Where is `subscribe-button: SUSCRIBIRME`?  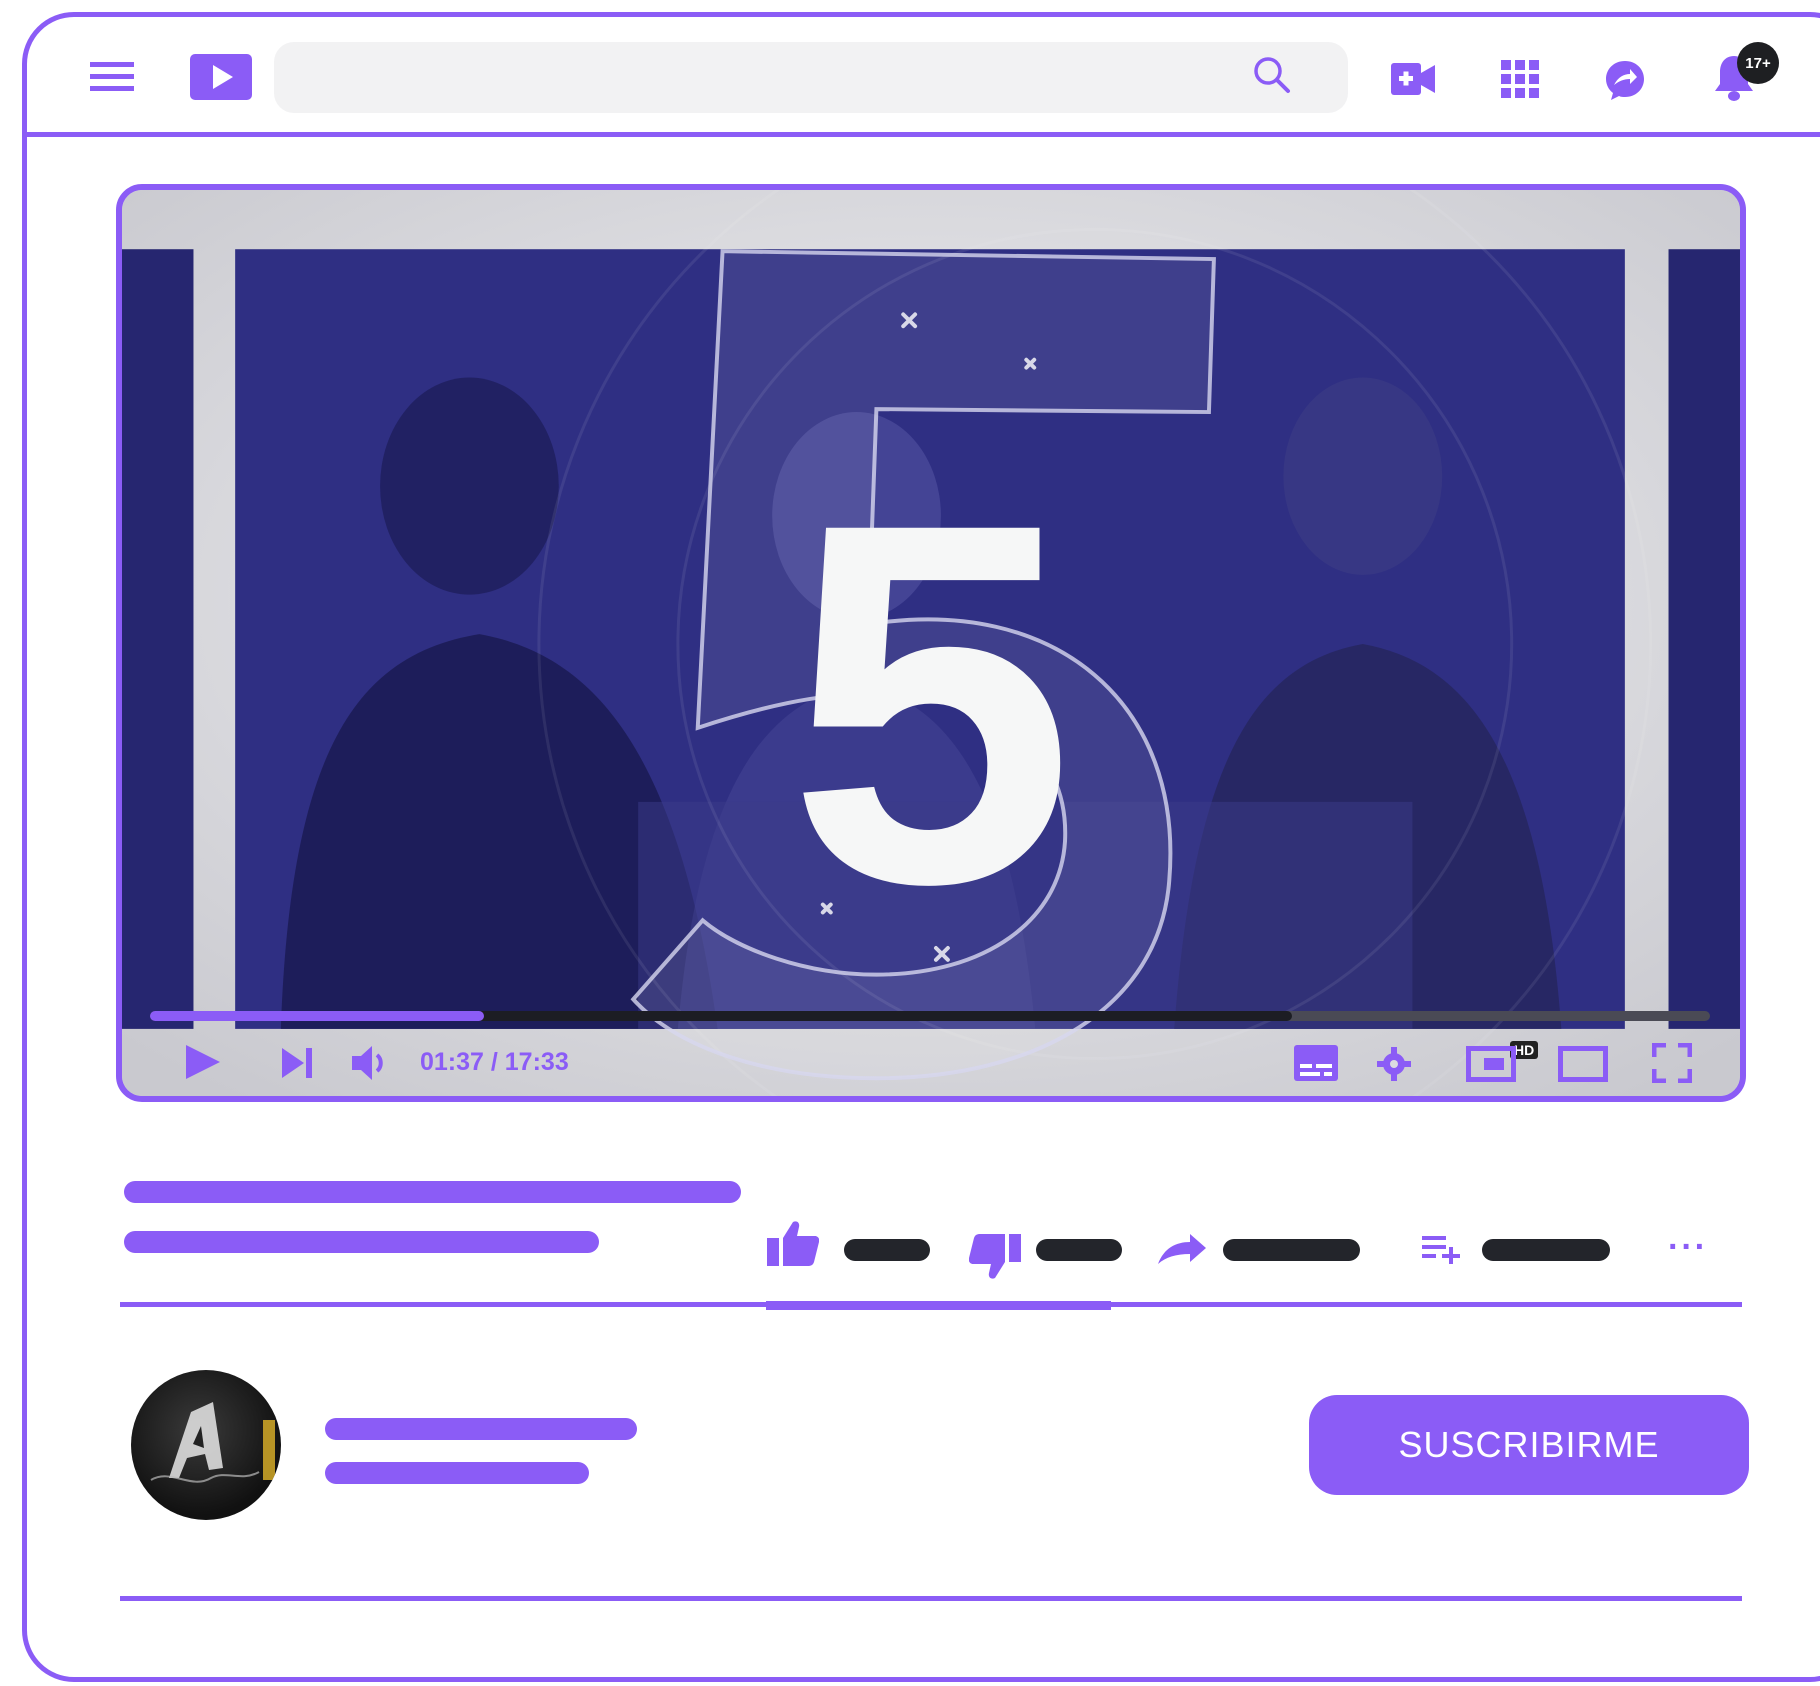
subscribe-button: SUSCRIBIRME is located at coordinates (1529, 1445).